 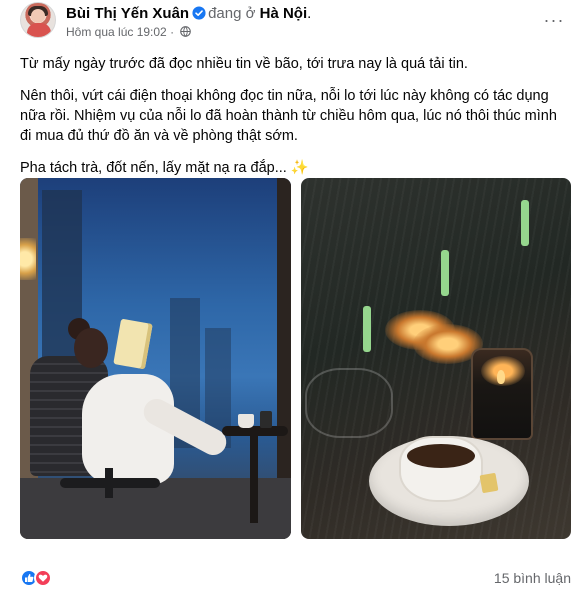 I want to click on thumbs-up-icon, so click(x=29, y=578).